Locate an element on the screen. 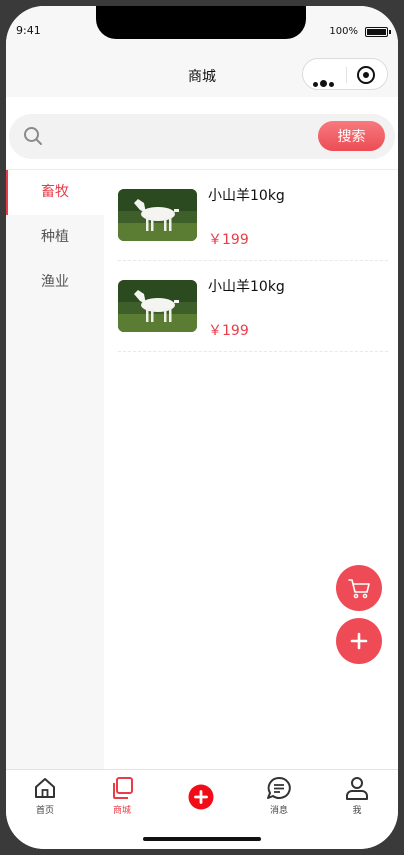 The width and height of the screenshot is (404, 855). add-icon is located at coordinates (201, 797).